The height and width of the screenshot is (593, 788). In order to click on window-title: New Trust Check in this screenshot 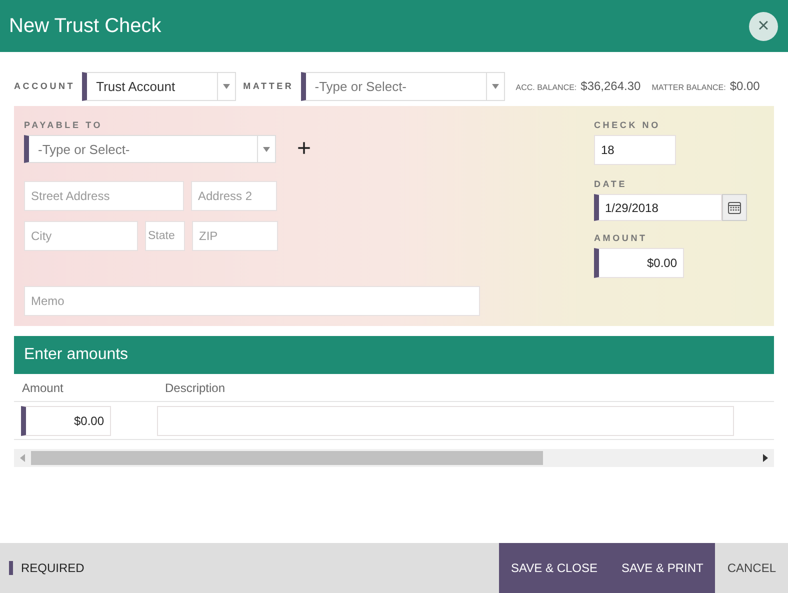, I will do `click(85, 26)`.